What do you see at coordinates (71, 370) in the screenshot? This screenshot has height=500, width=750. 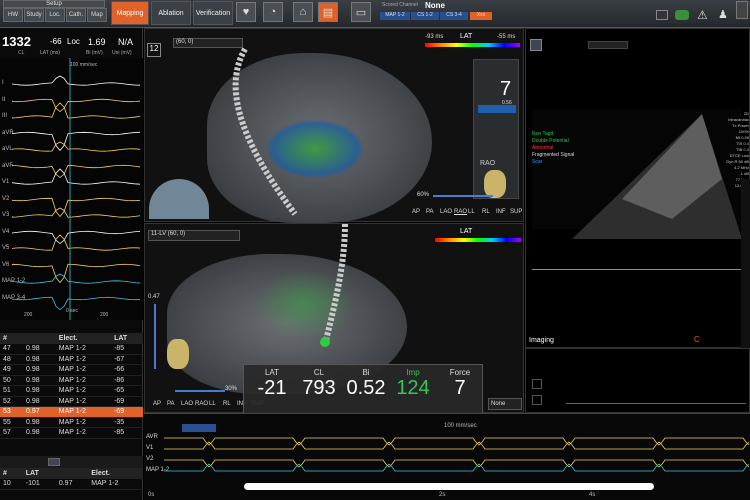 I see `table-row: 49 0.98 MAP 1-2 -66` at bounding box center [71, 370].